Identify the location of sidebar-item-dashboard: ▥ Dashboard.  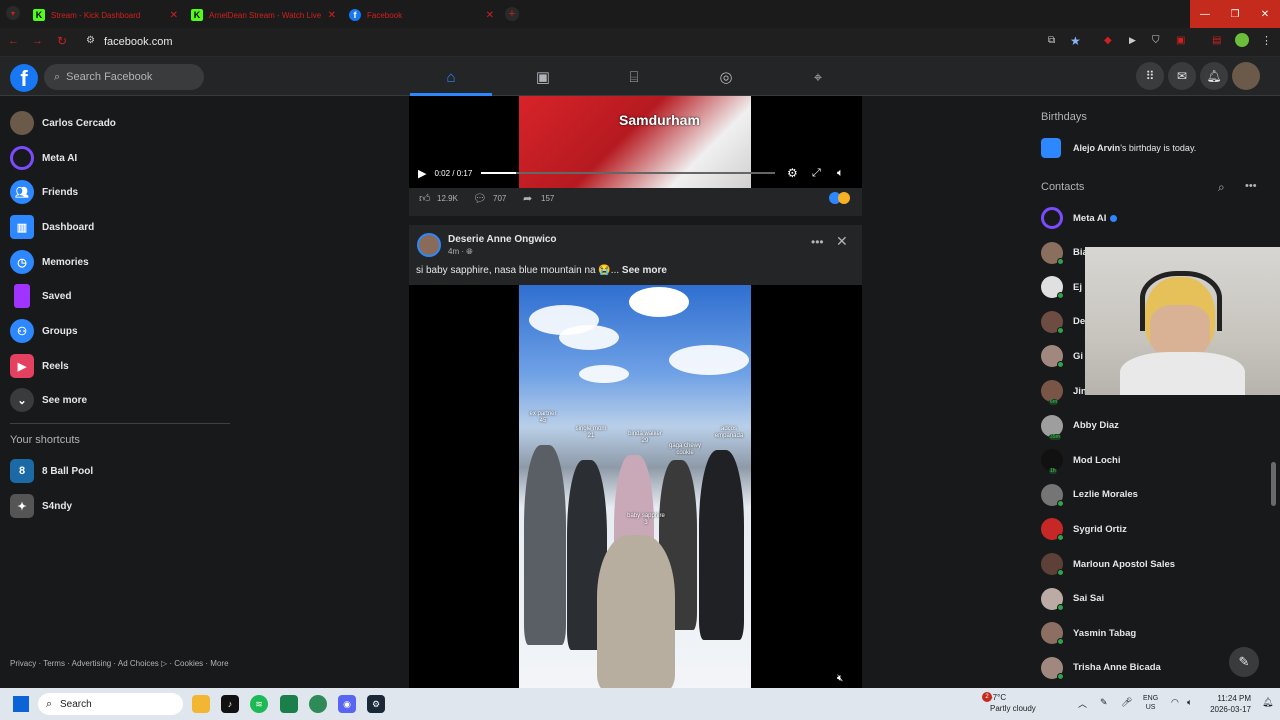
(52, 227).